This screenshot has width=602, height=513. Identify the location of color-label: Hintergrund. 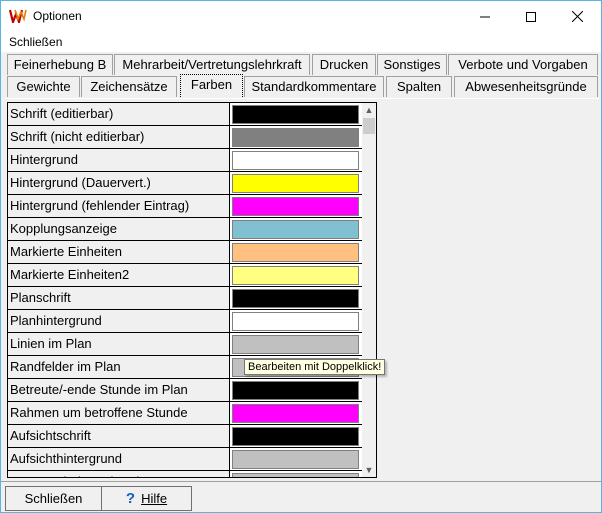
(119, 160).